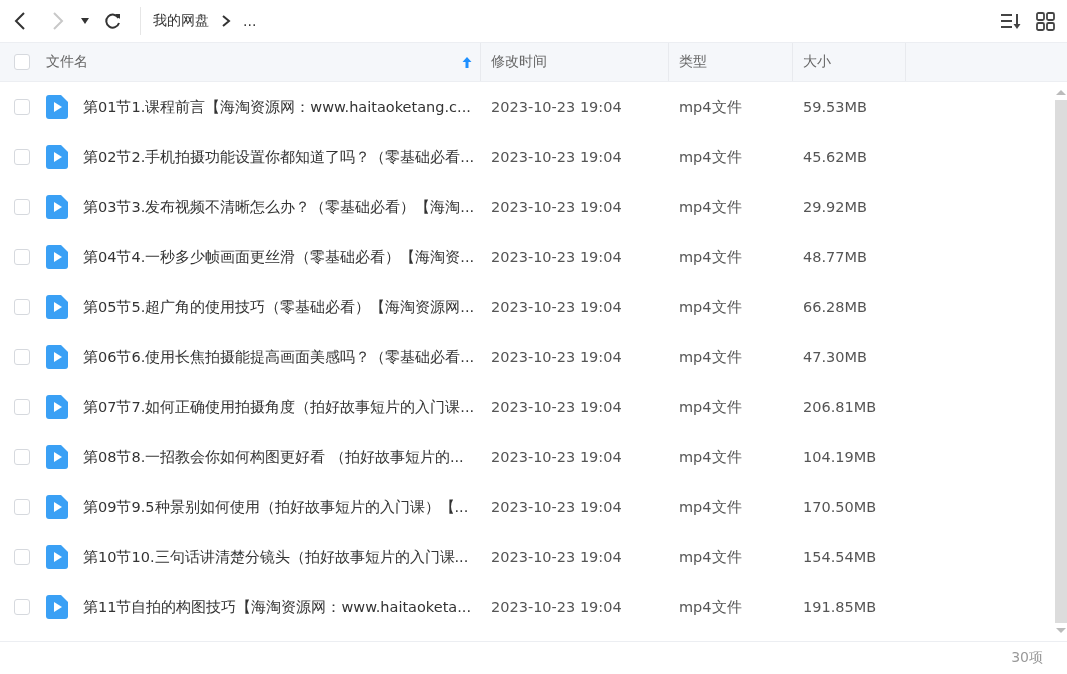  Describe the element at coordinates (840, 557) in the screenshot. I see `file-size: 154.54MB` at that location.